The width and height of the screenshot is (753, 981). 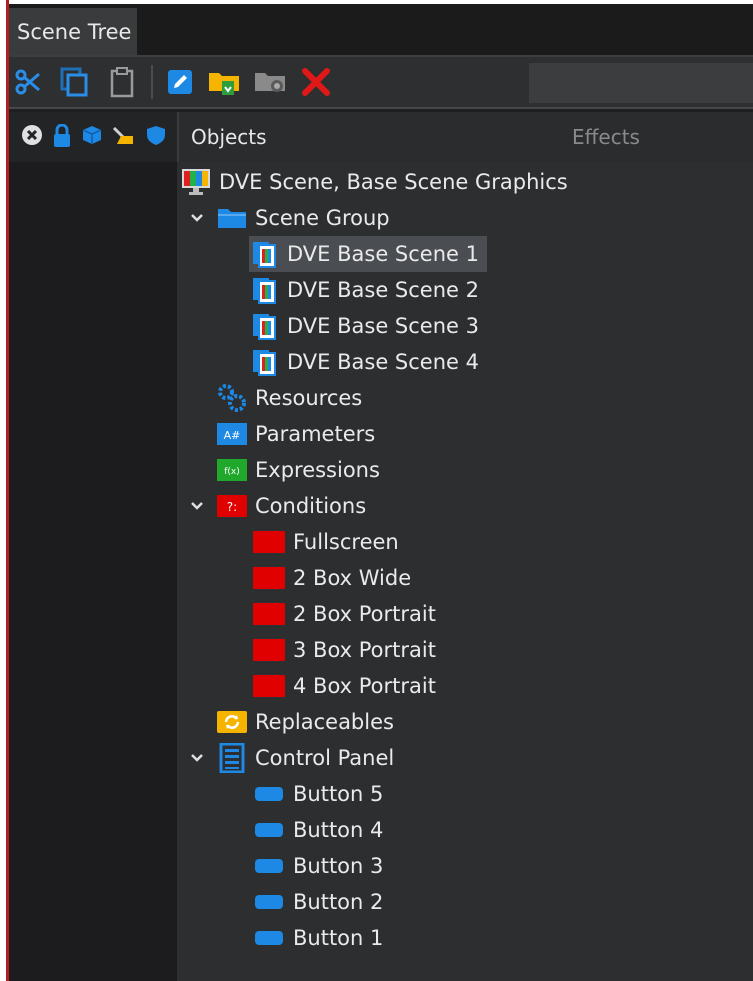 What do you see at coordinates (338, 938) in the screenshot?
I see `tree-item-label: Button 1` at bounding box center [338, 938].